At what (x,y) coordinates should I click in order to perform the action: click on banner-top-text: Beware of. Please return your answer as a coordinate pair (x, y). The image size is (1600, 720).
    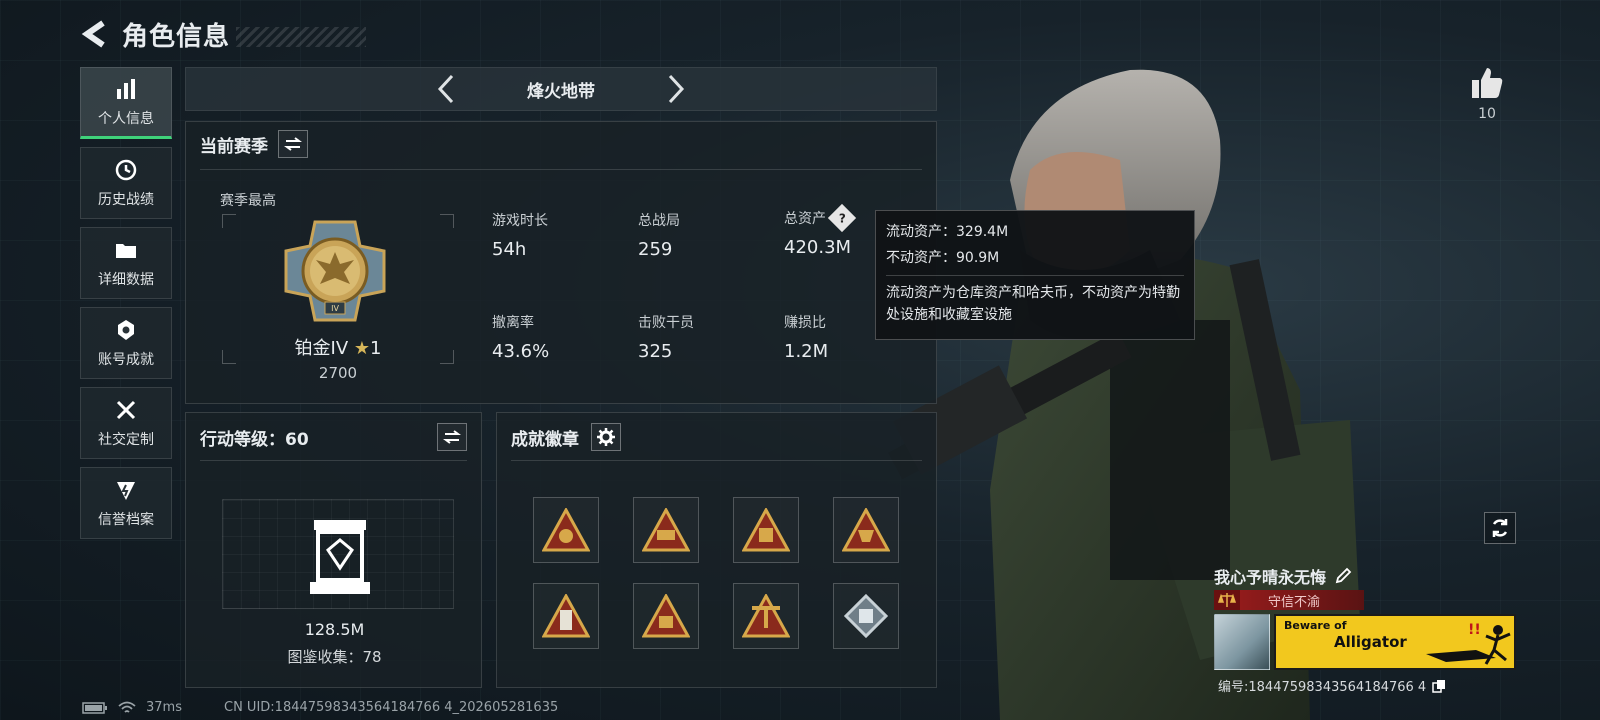
    Looking at the image, I should click on (1315, 625).